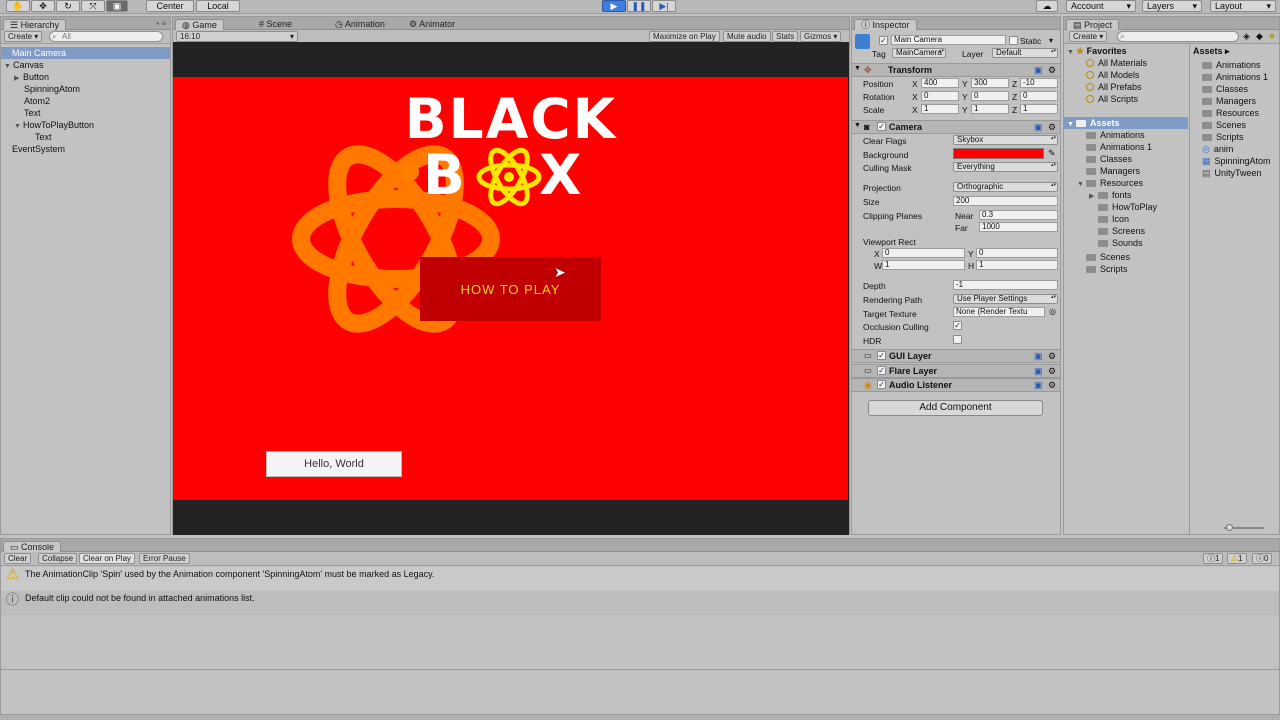 The height and width of the screenshot is (720, 1280). I want to click on layer-dropdown: Default, so click(1025, 53).